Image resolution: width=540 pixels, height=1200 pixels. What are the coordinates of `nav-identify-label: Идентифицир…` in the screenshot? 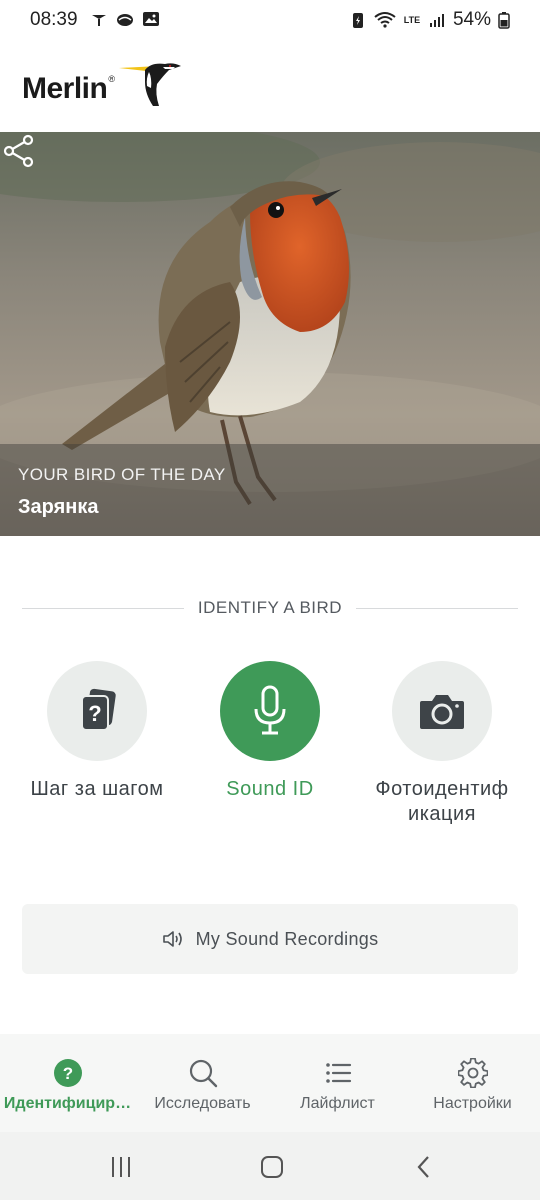 It's located at (67, 1103).